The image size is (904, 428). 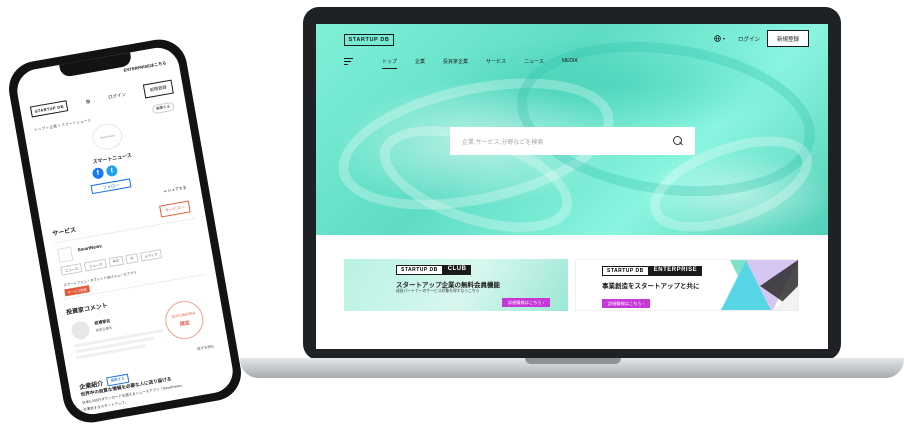 What do you see at coordinates (788, 38) in the screenshot?
I see `signup-button: 新規登録` at bounding box center [788, 38].